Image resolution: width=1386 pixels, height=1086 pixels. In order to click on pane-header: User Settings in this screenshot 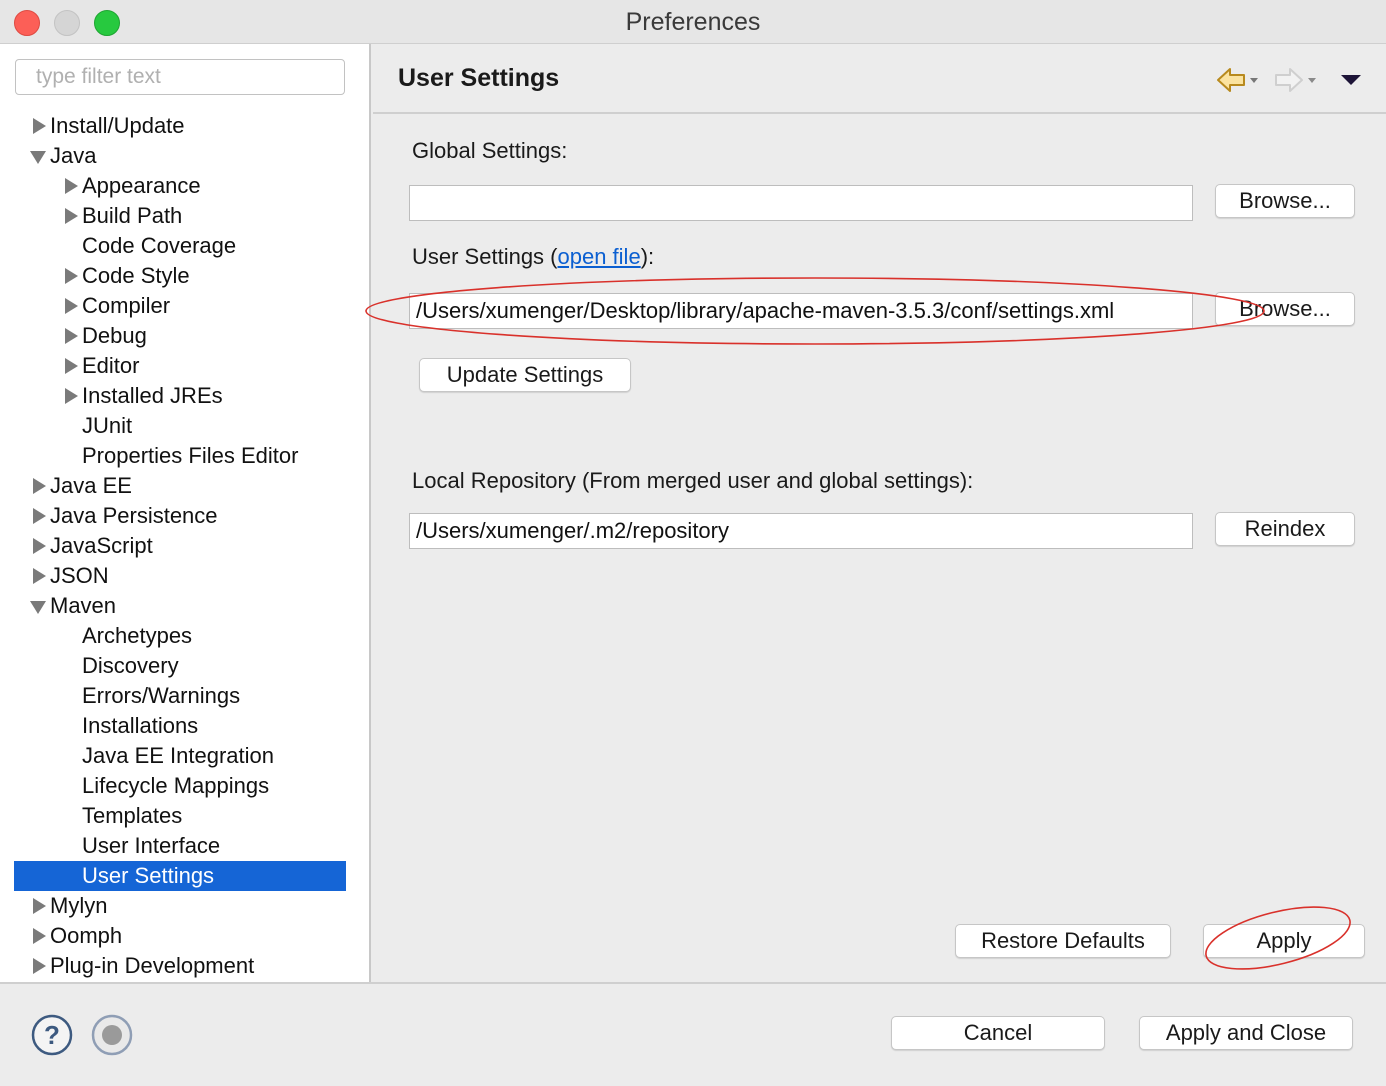, I will do `click(879, 79)`.